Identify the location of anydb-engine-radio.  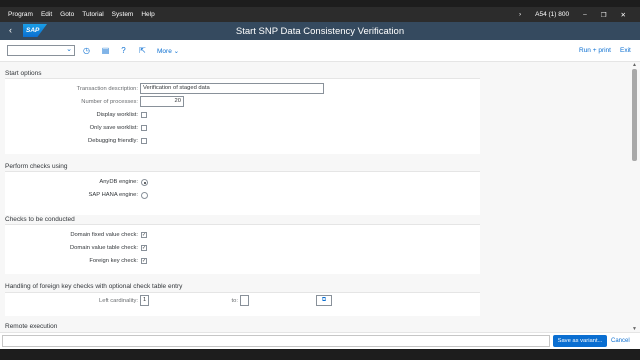
(144, 182).